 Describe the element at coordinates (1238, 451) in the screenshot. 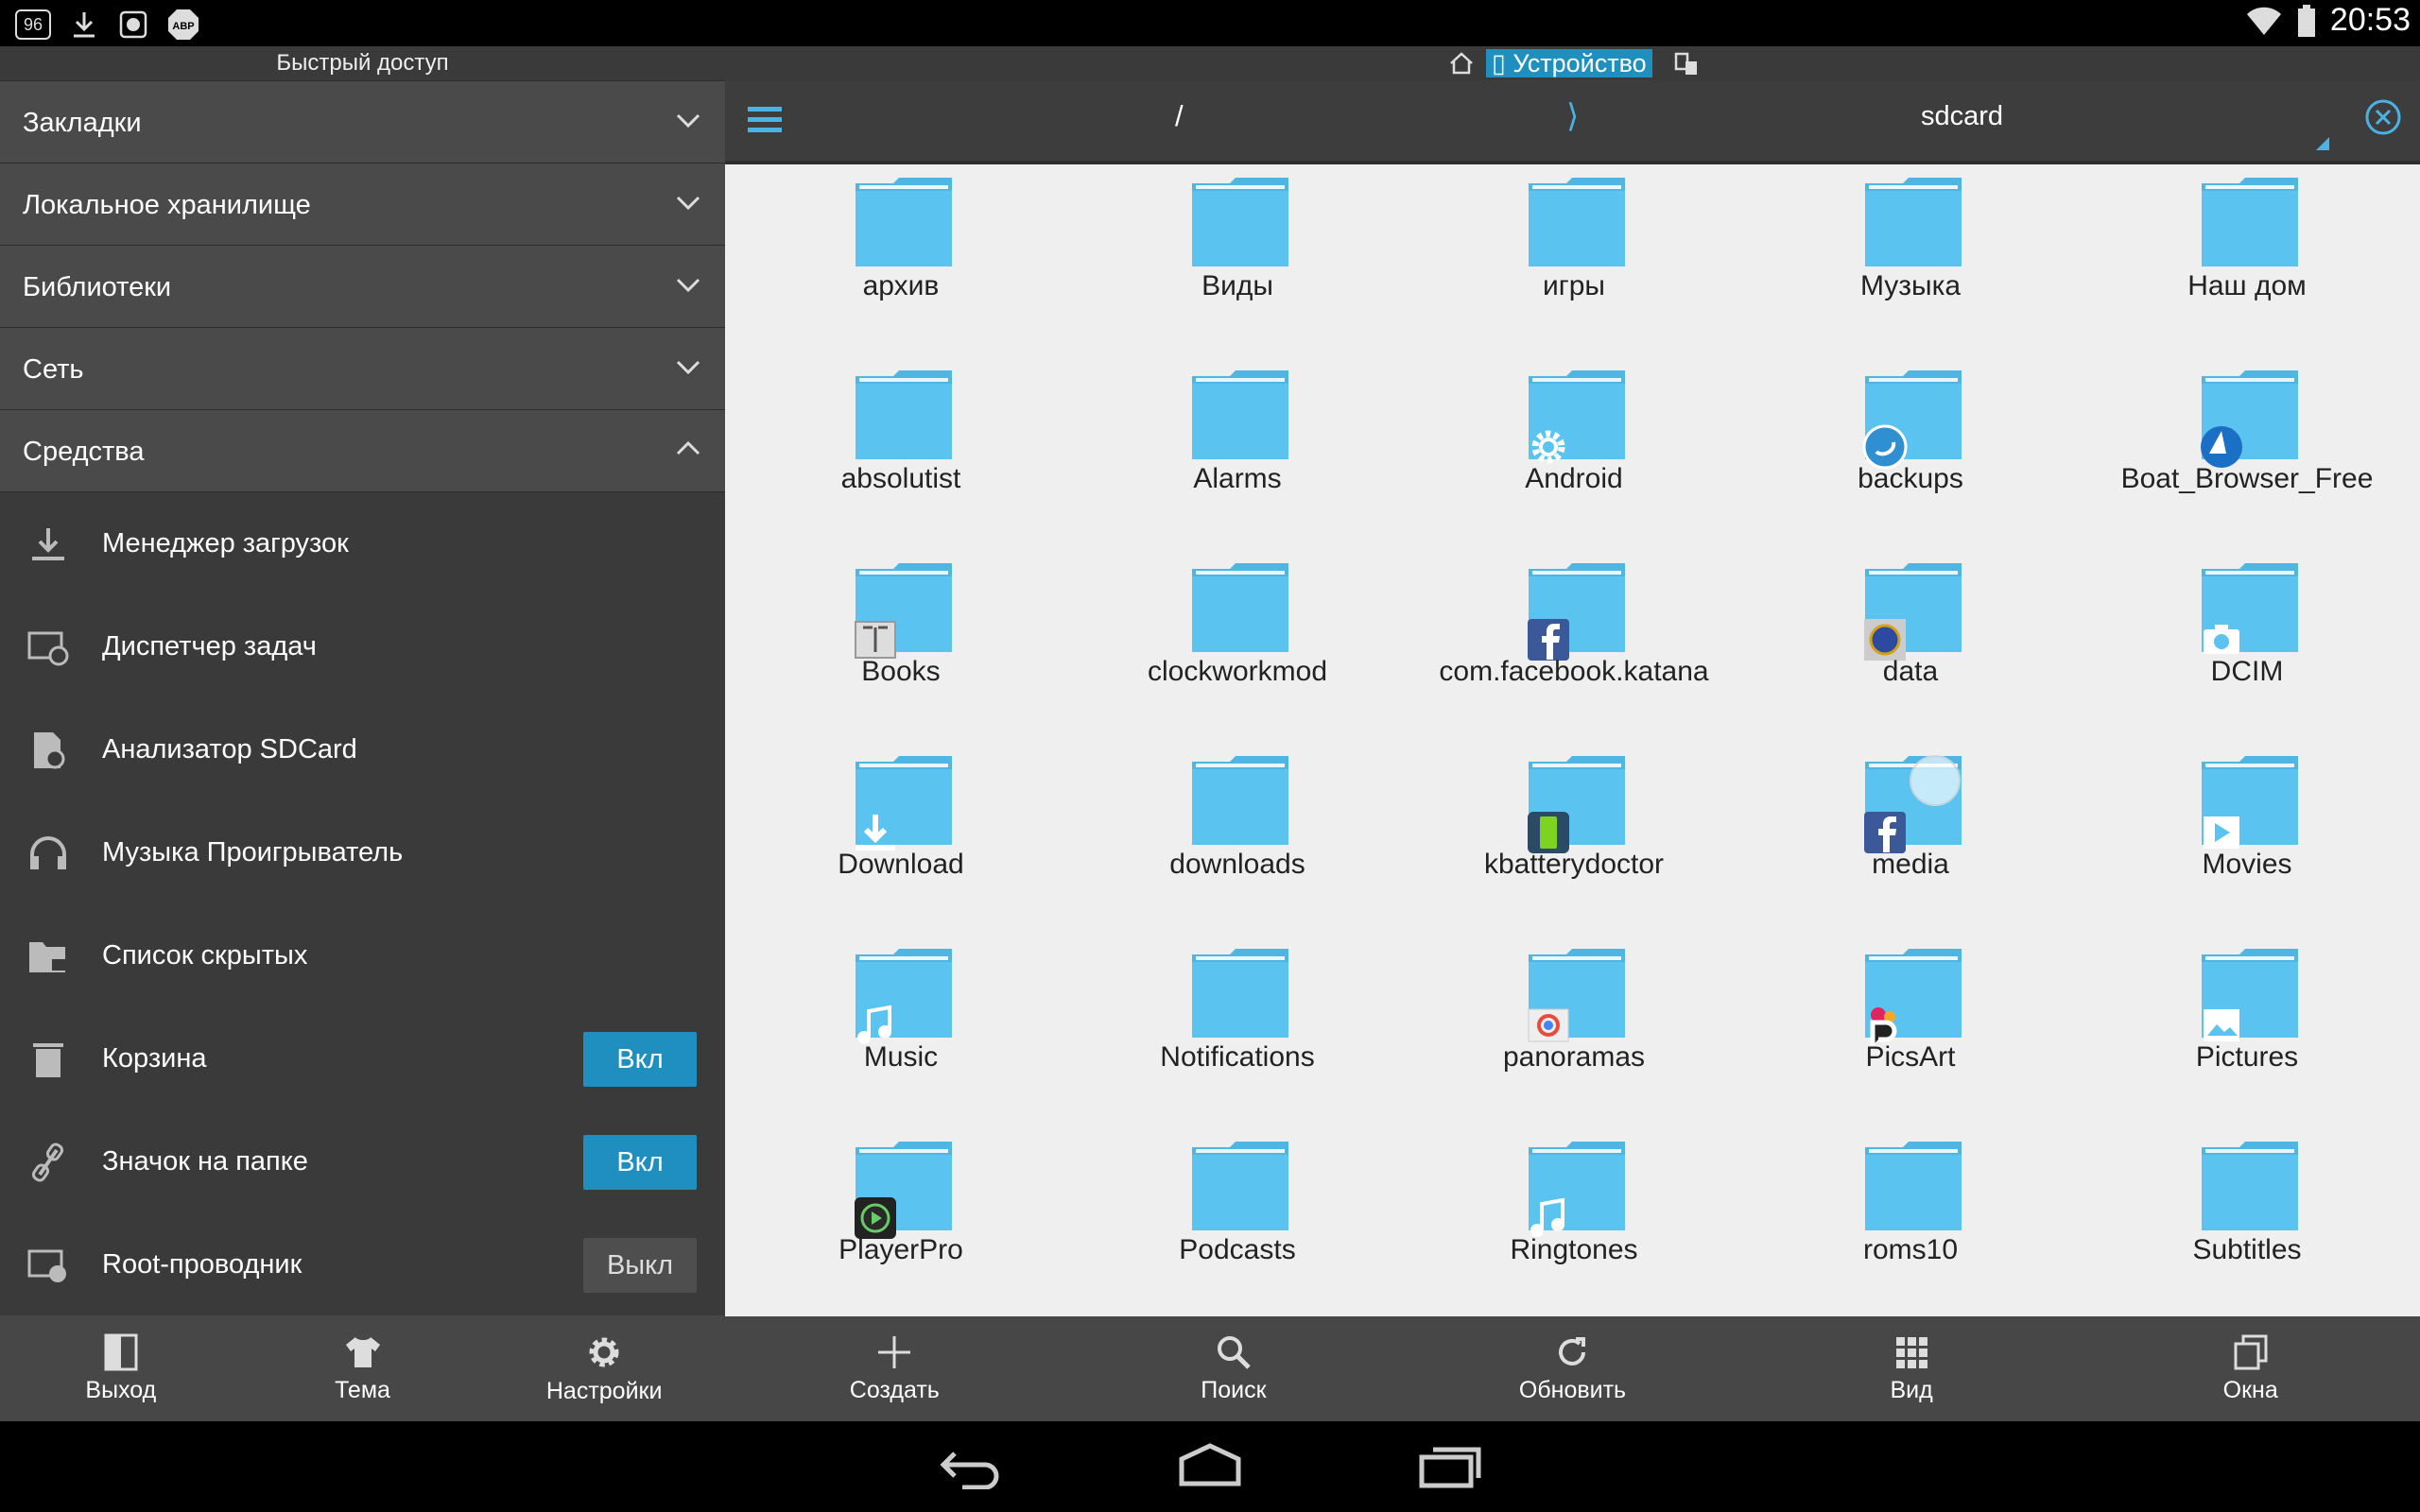

I see `folder-item: Alarms` at that location.